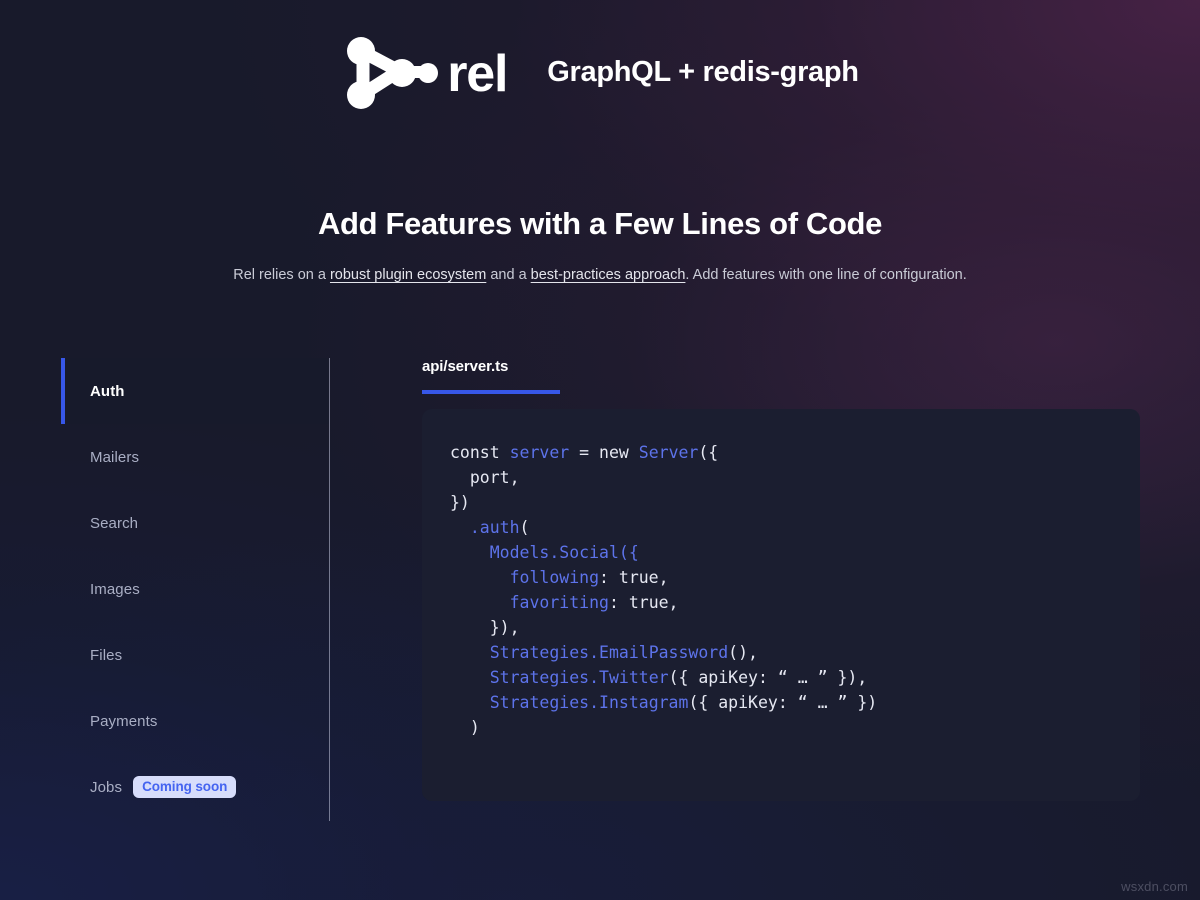 This screenshot has height=900, width=1200. I want to click on code-line: Strategies.EmailPassword(),, so click(604, 652).